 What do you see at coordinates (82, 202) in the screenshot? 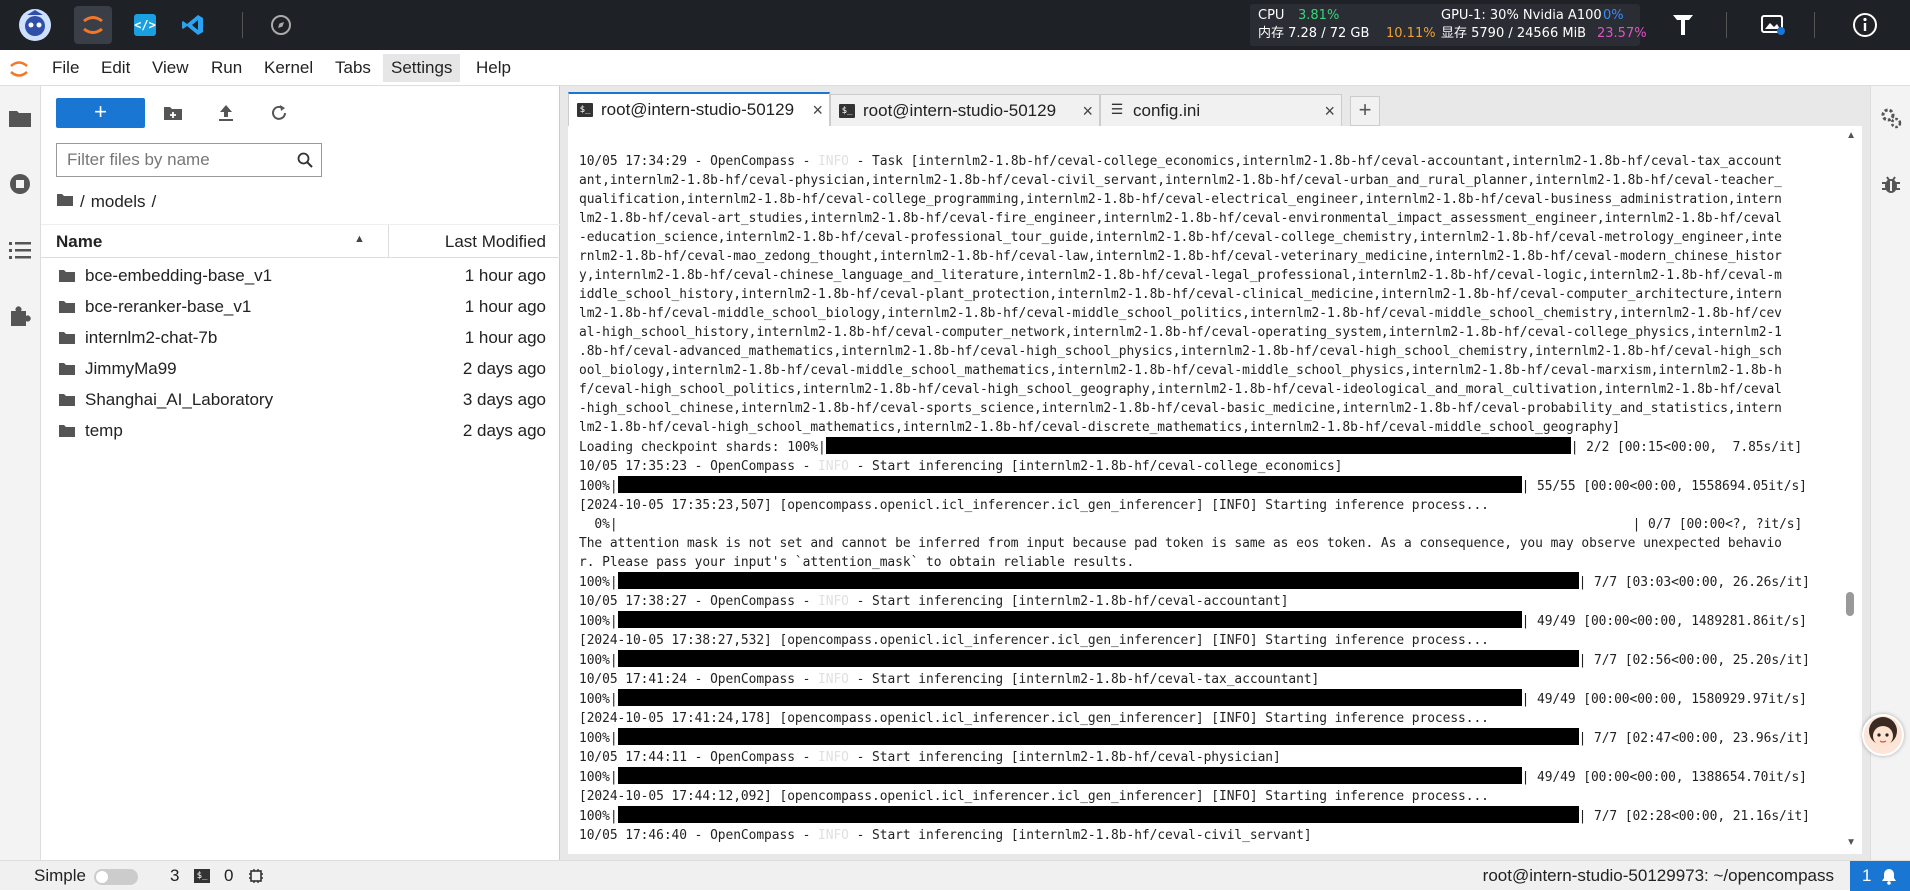
I see `breadcrumb-root: /` at bounding box center [82, 202].